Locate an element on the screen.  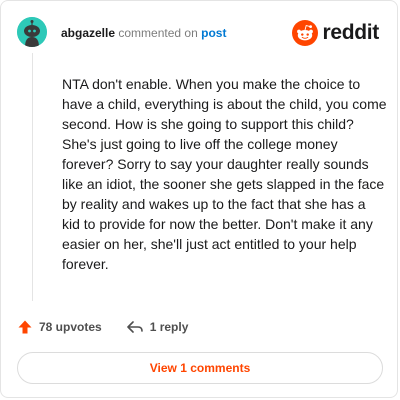
post-link: post is located at coordinates (213, 33).